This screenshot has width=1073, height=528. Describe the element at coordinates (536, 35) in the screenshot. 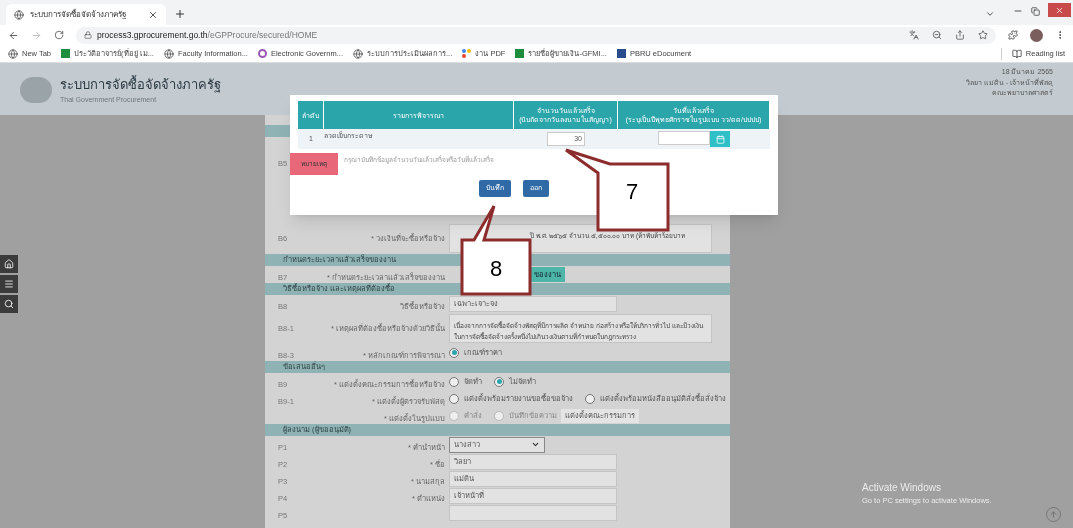

I see `address-bar: process3.gprocurement.go.th/eGPProcure/secured/HOME` at that location.